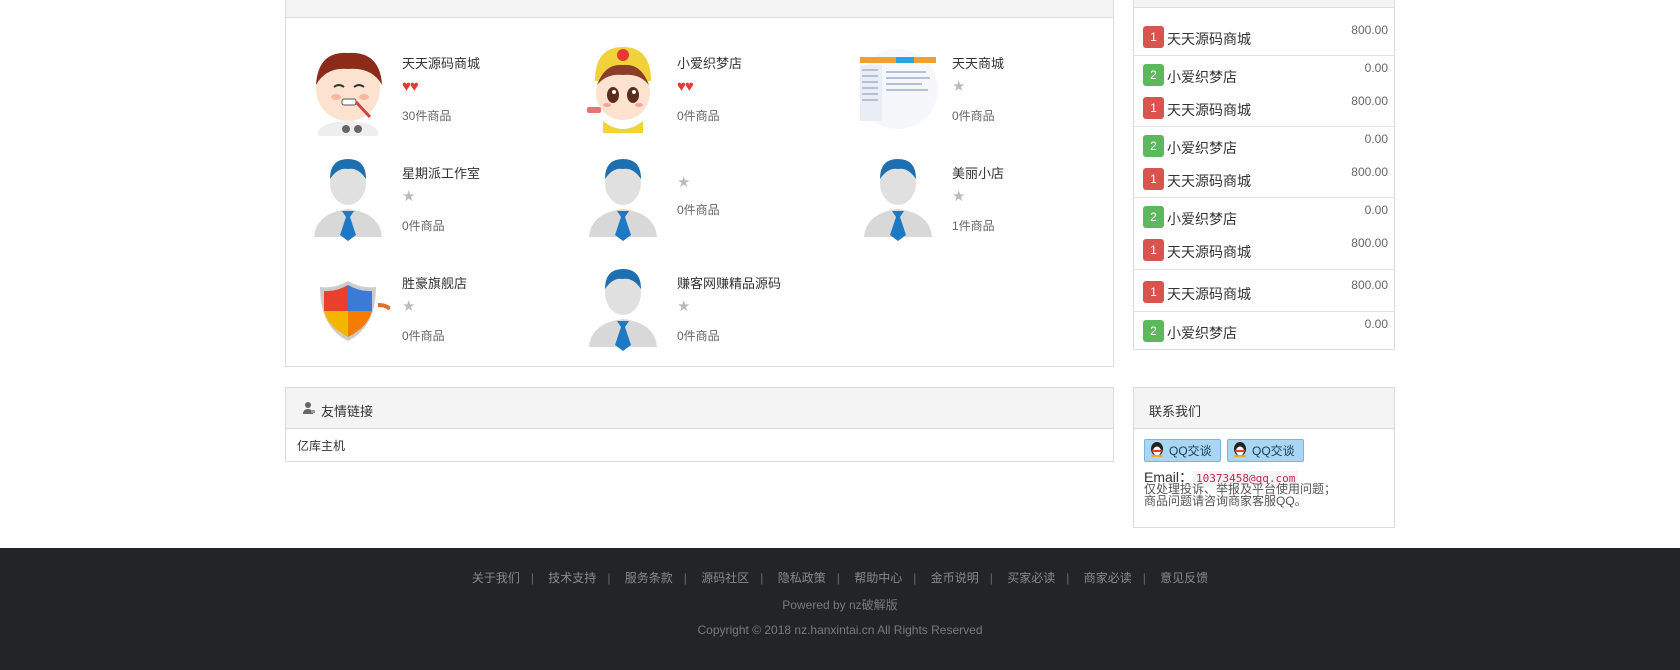 The height and width of the screenshot is (670, 1680). I want to click on contact-header: 联系我们, so click(1264, 408).